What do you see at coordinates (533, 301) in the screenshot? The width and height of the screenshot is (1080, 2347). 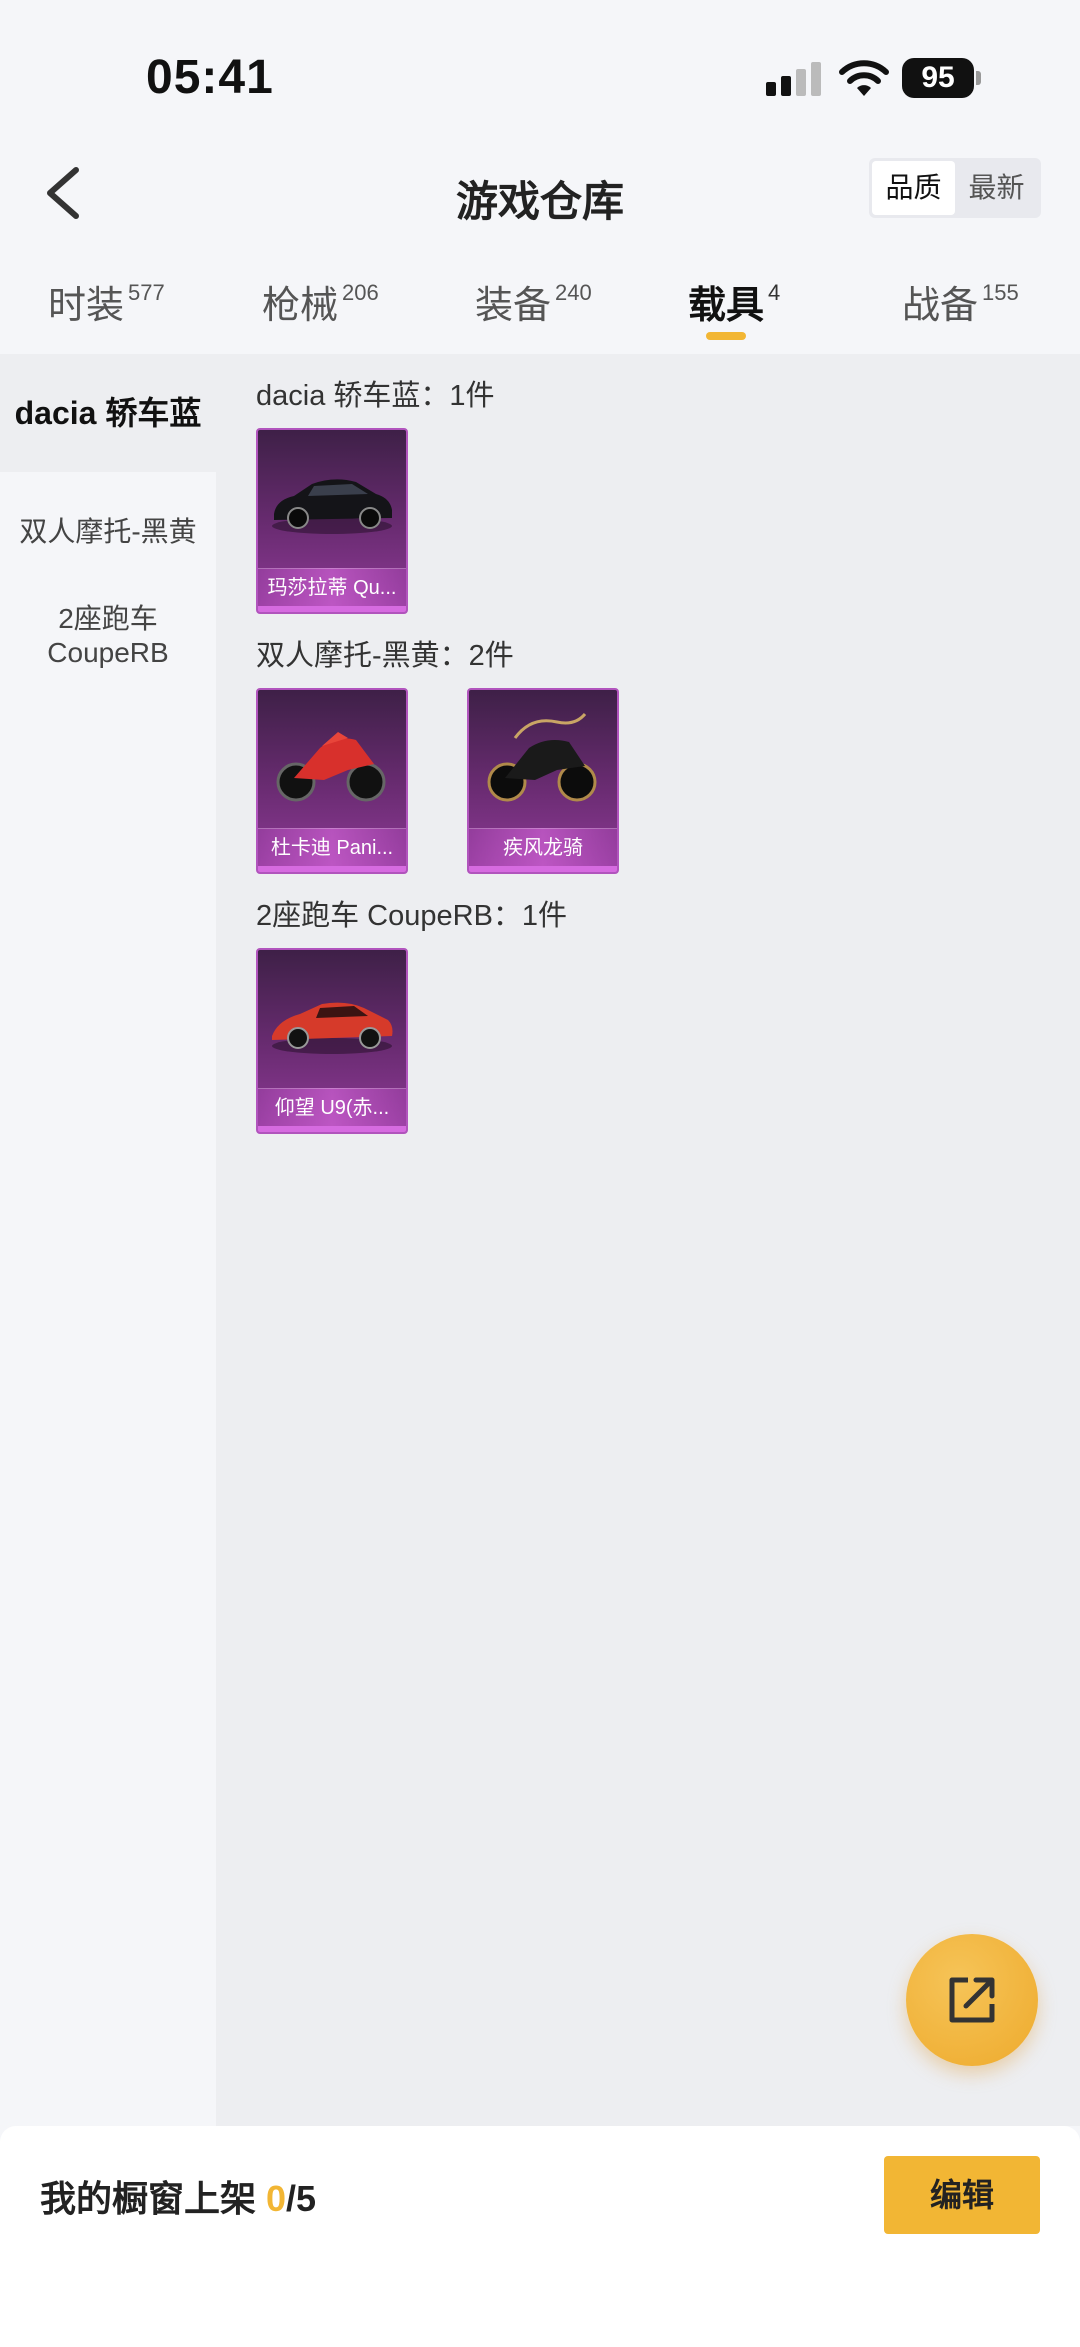 I see `tab-equipment: 装备 240` at bounding box center [533, 301].